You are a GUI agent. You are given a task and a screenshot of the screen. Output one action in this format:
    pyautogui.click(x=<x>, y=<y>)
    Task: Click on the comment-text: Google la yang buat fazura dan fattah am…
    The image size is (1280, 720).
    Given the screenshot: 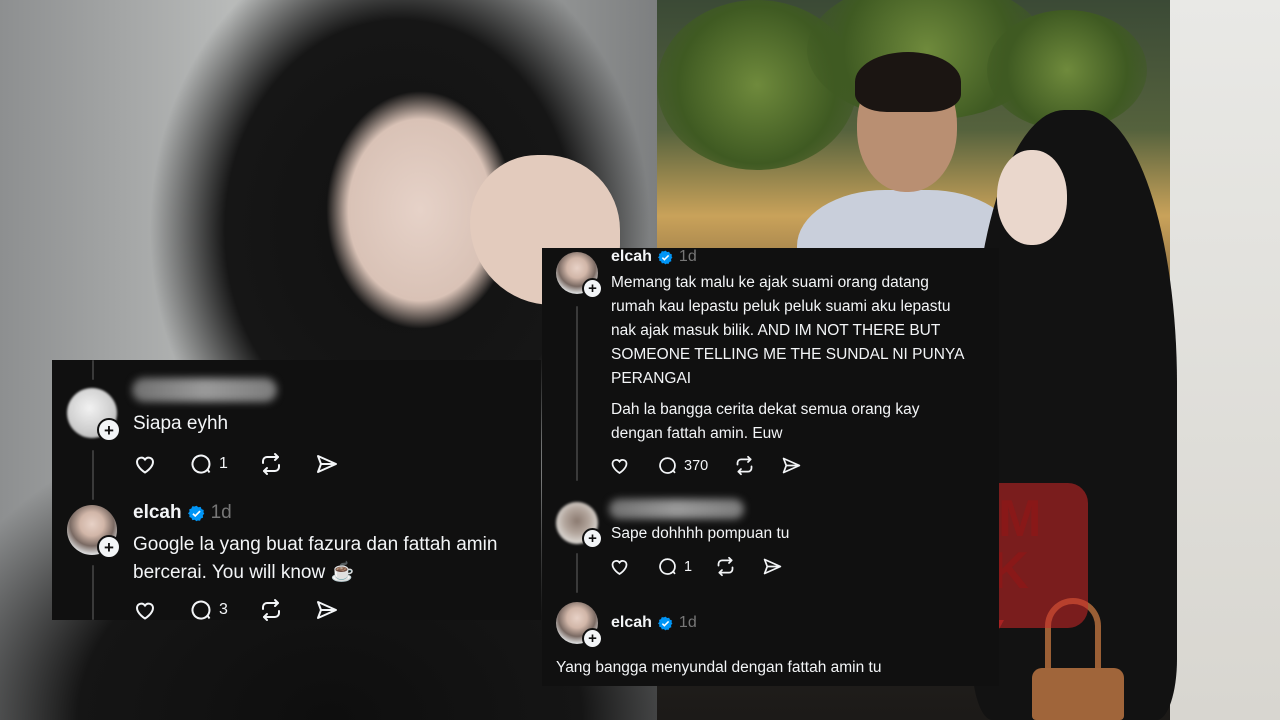 What is the action you would take?
    pyautogui.click(x=315, y=559)
    